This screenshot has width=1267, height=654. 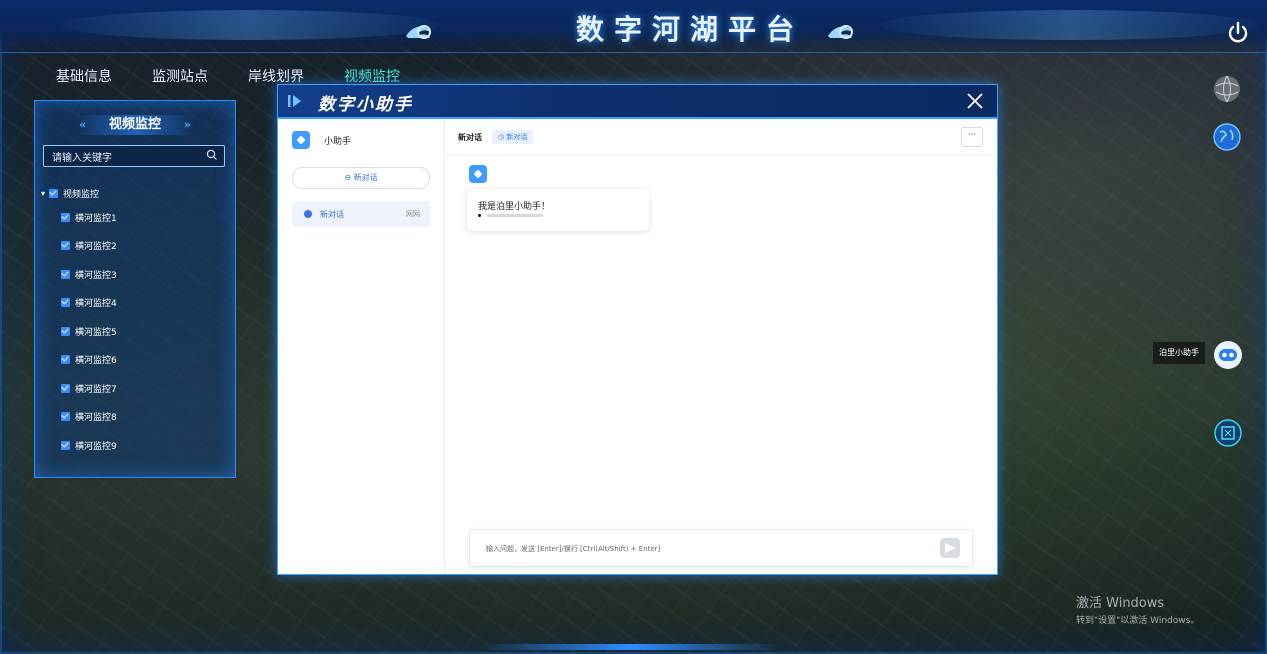 I want to click on header-right-wing, so click(x=1070, y=25).